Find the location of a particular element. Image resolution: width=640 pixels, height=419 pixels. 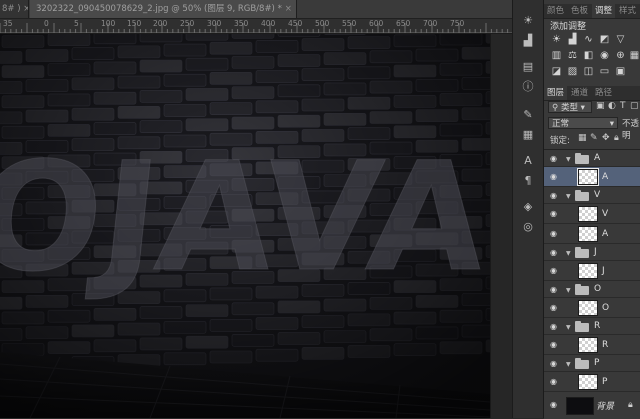

brush-icon: ✎ is located at coordinates (528, 115).